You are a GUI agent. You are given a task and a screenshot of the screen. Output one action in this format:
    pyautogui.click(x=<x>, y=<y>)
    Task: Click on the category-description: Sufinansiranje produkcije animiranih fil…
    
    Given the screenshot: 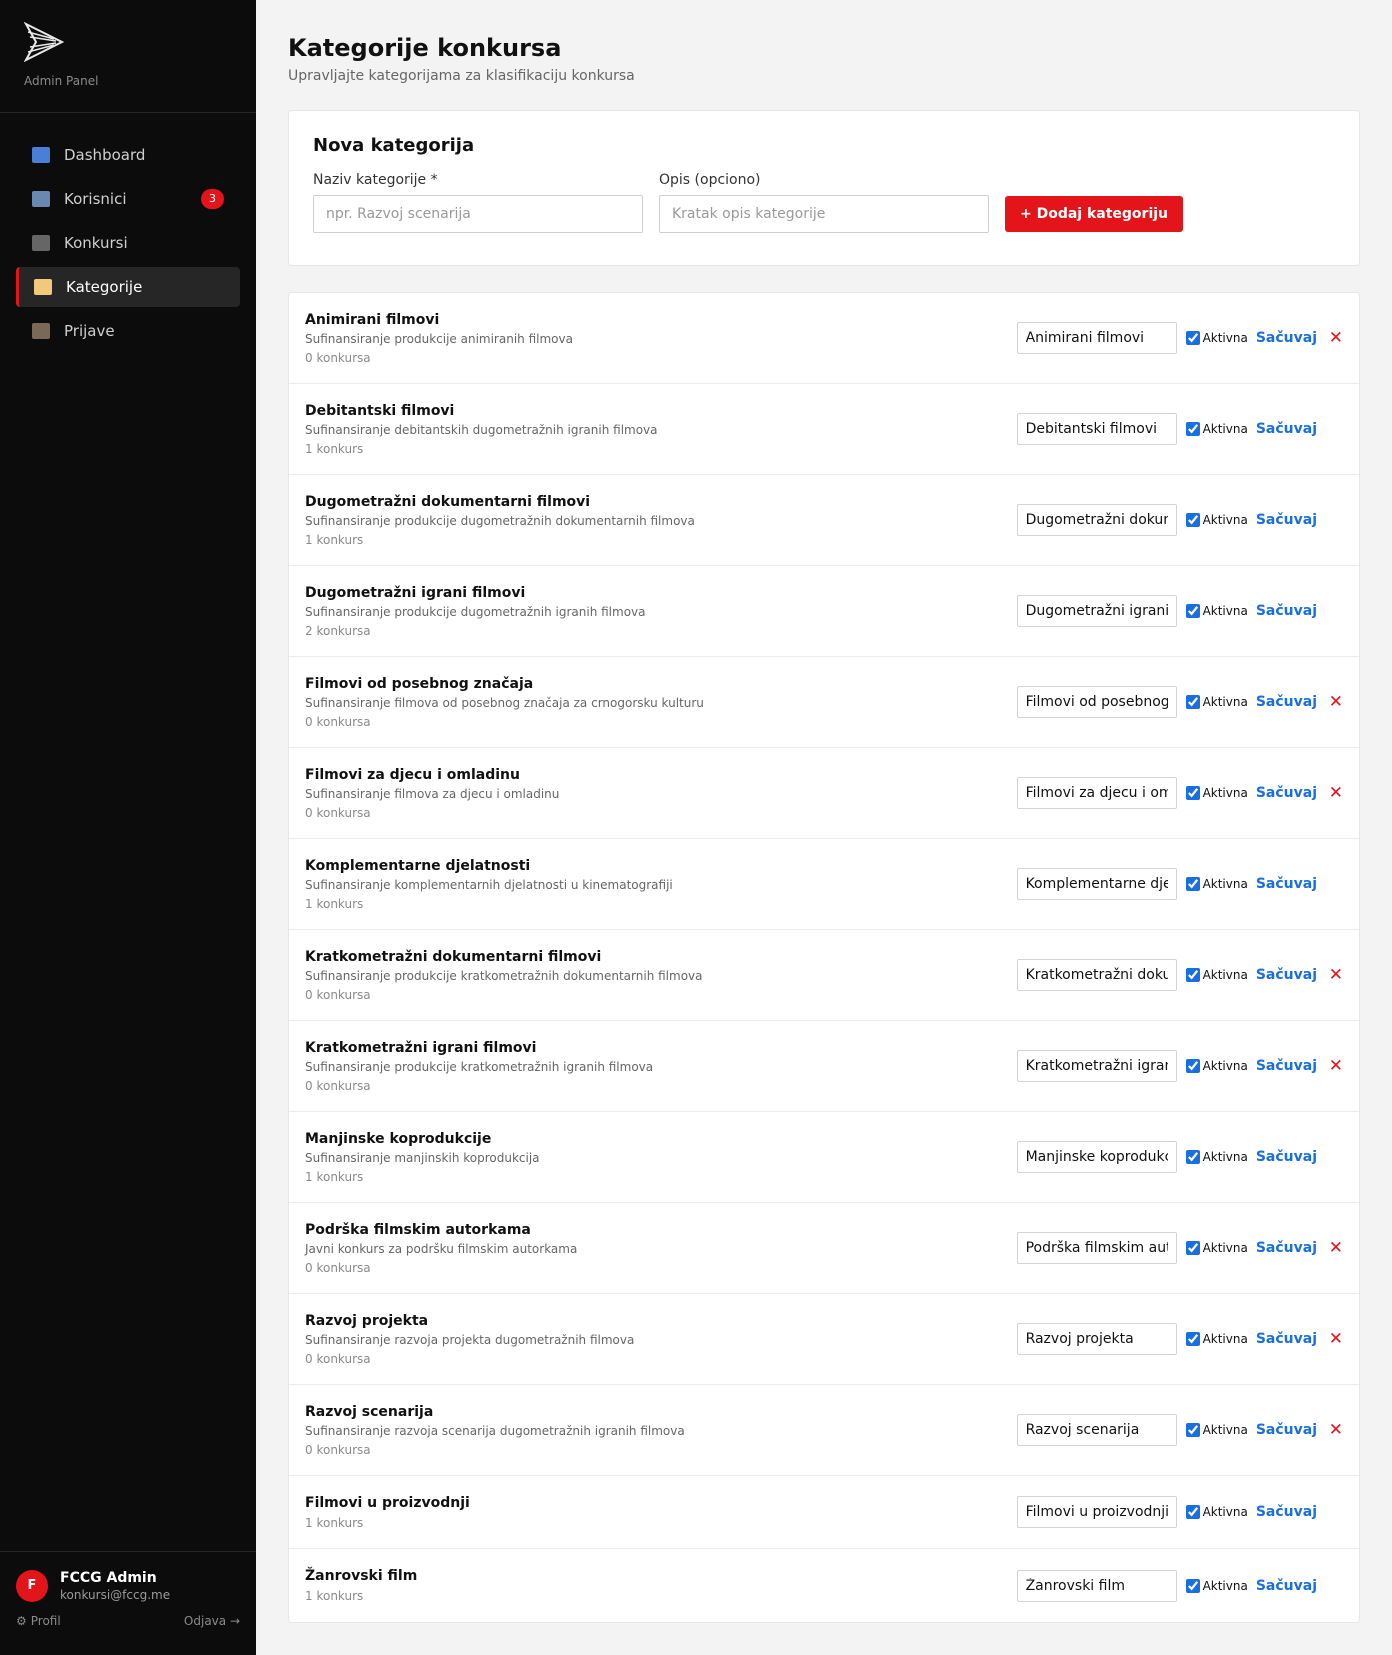 What is the action you would take?
    pyautogui.click(x=439, y=338)
    